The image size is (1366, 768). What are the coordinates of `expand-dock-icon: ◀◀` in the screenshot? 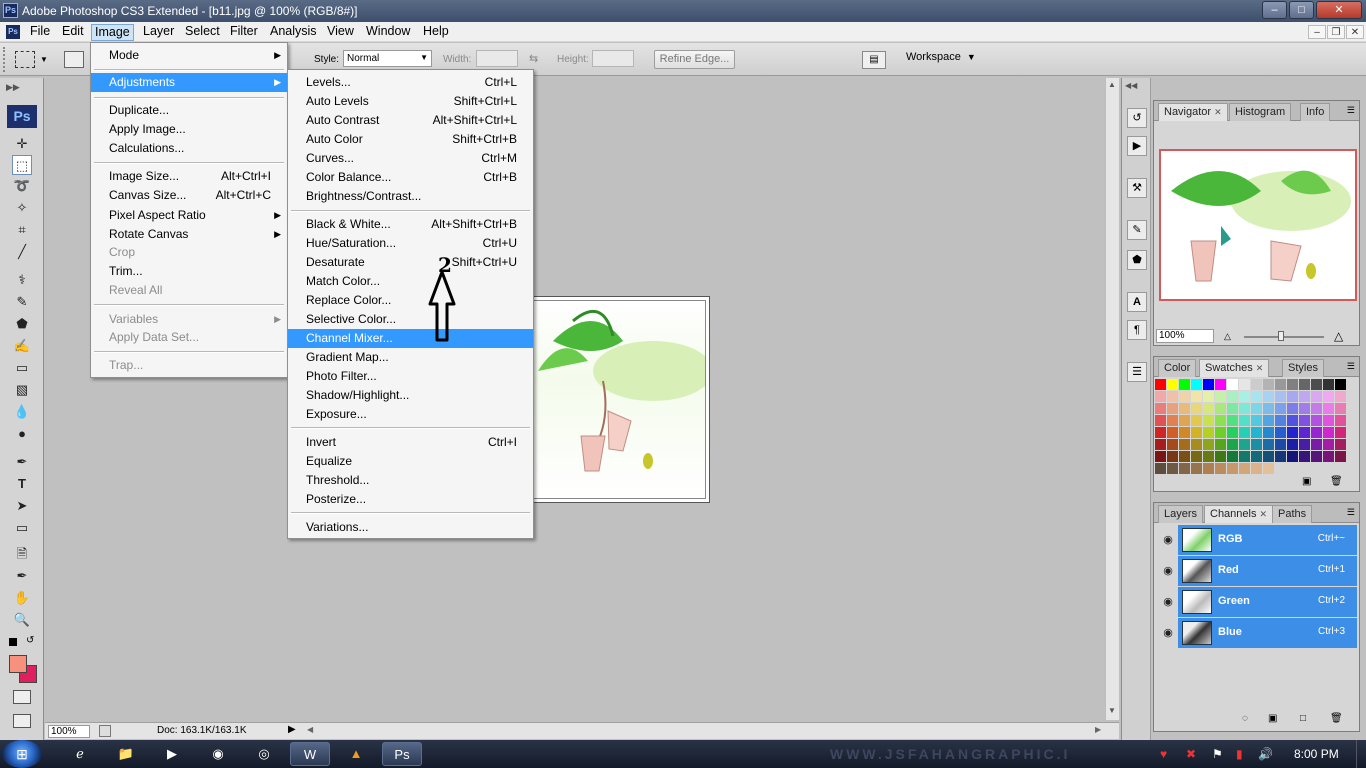 It's located at (1131, 85).